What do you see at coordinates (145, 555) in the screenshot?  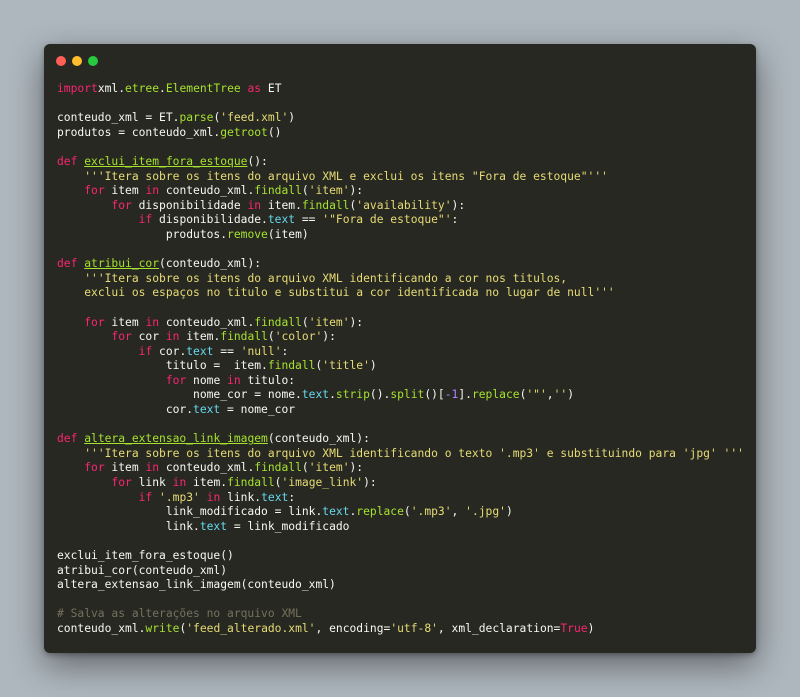 I see `code-token: exclui_item_fora_estoque()` at bounding box center [145, 555].